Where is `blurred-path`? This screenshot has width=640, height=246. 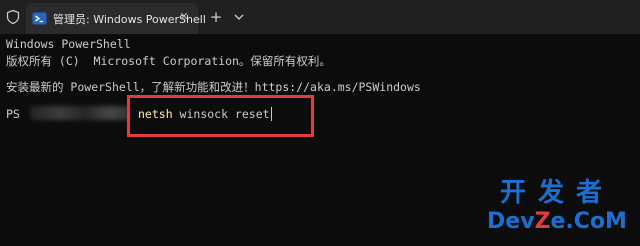 blurred-path is located at coordinates (80, 113).